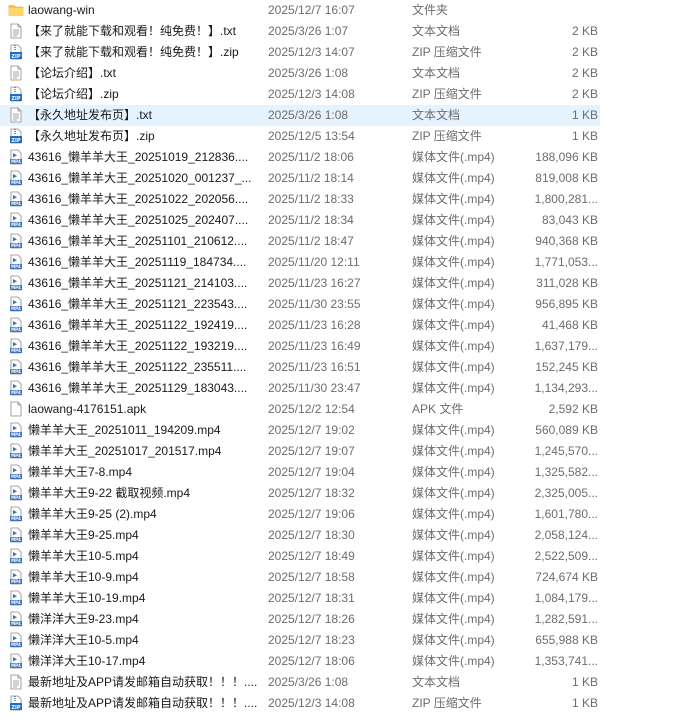 This screenshot has height=724, width=676. I want to click on text-file-icon, so click(16, 73).